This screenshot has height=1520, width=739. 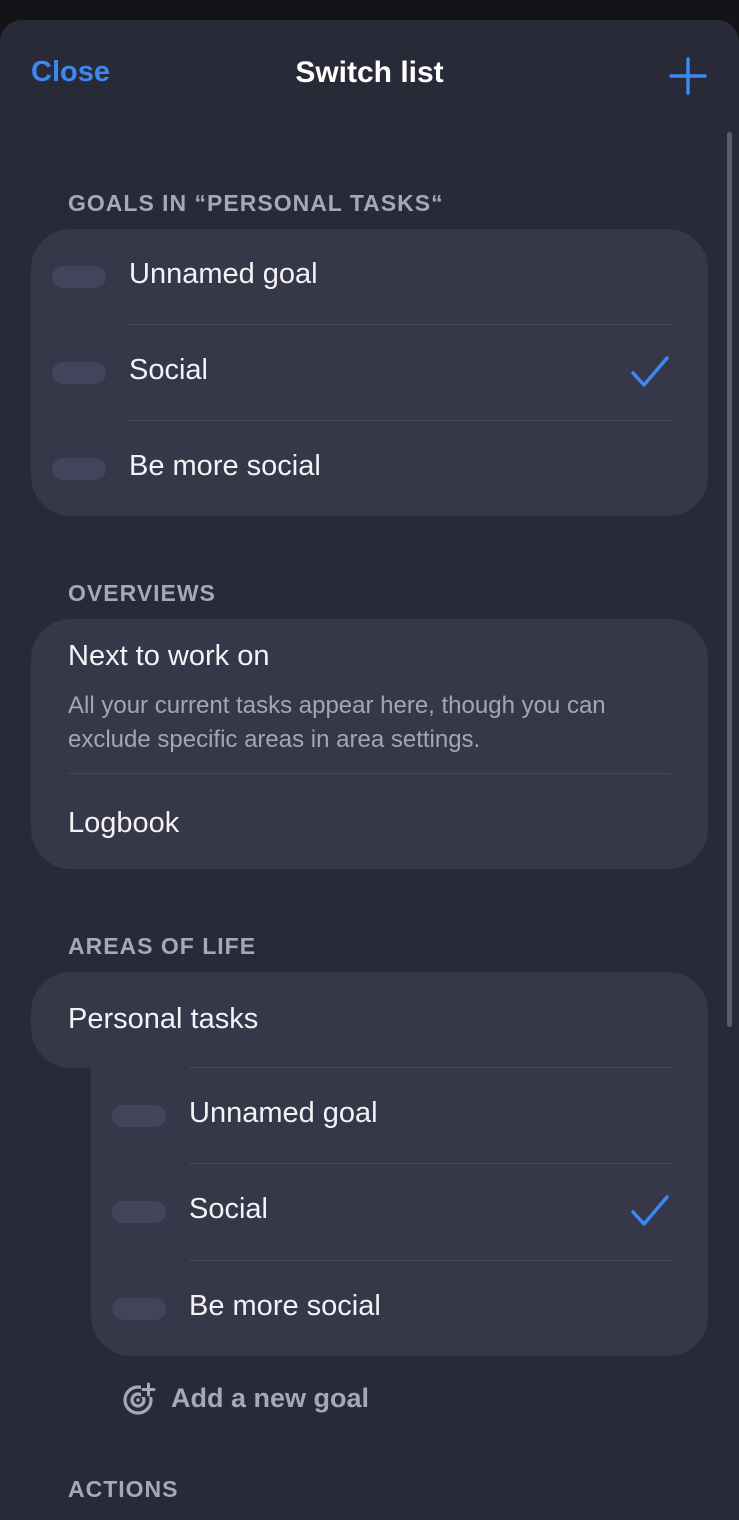 I want to click on goals-section-header: GOALS IN “PERSONAL TASKS“, so click(x=256, y=203).